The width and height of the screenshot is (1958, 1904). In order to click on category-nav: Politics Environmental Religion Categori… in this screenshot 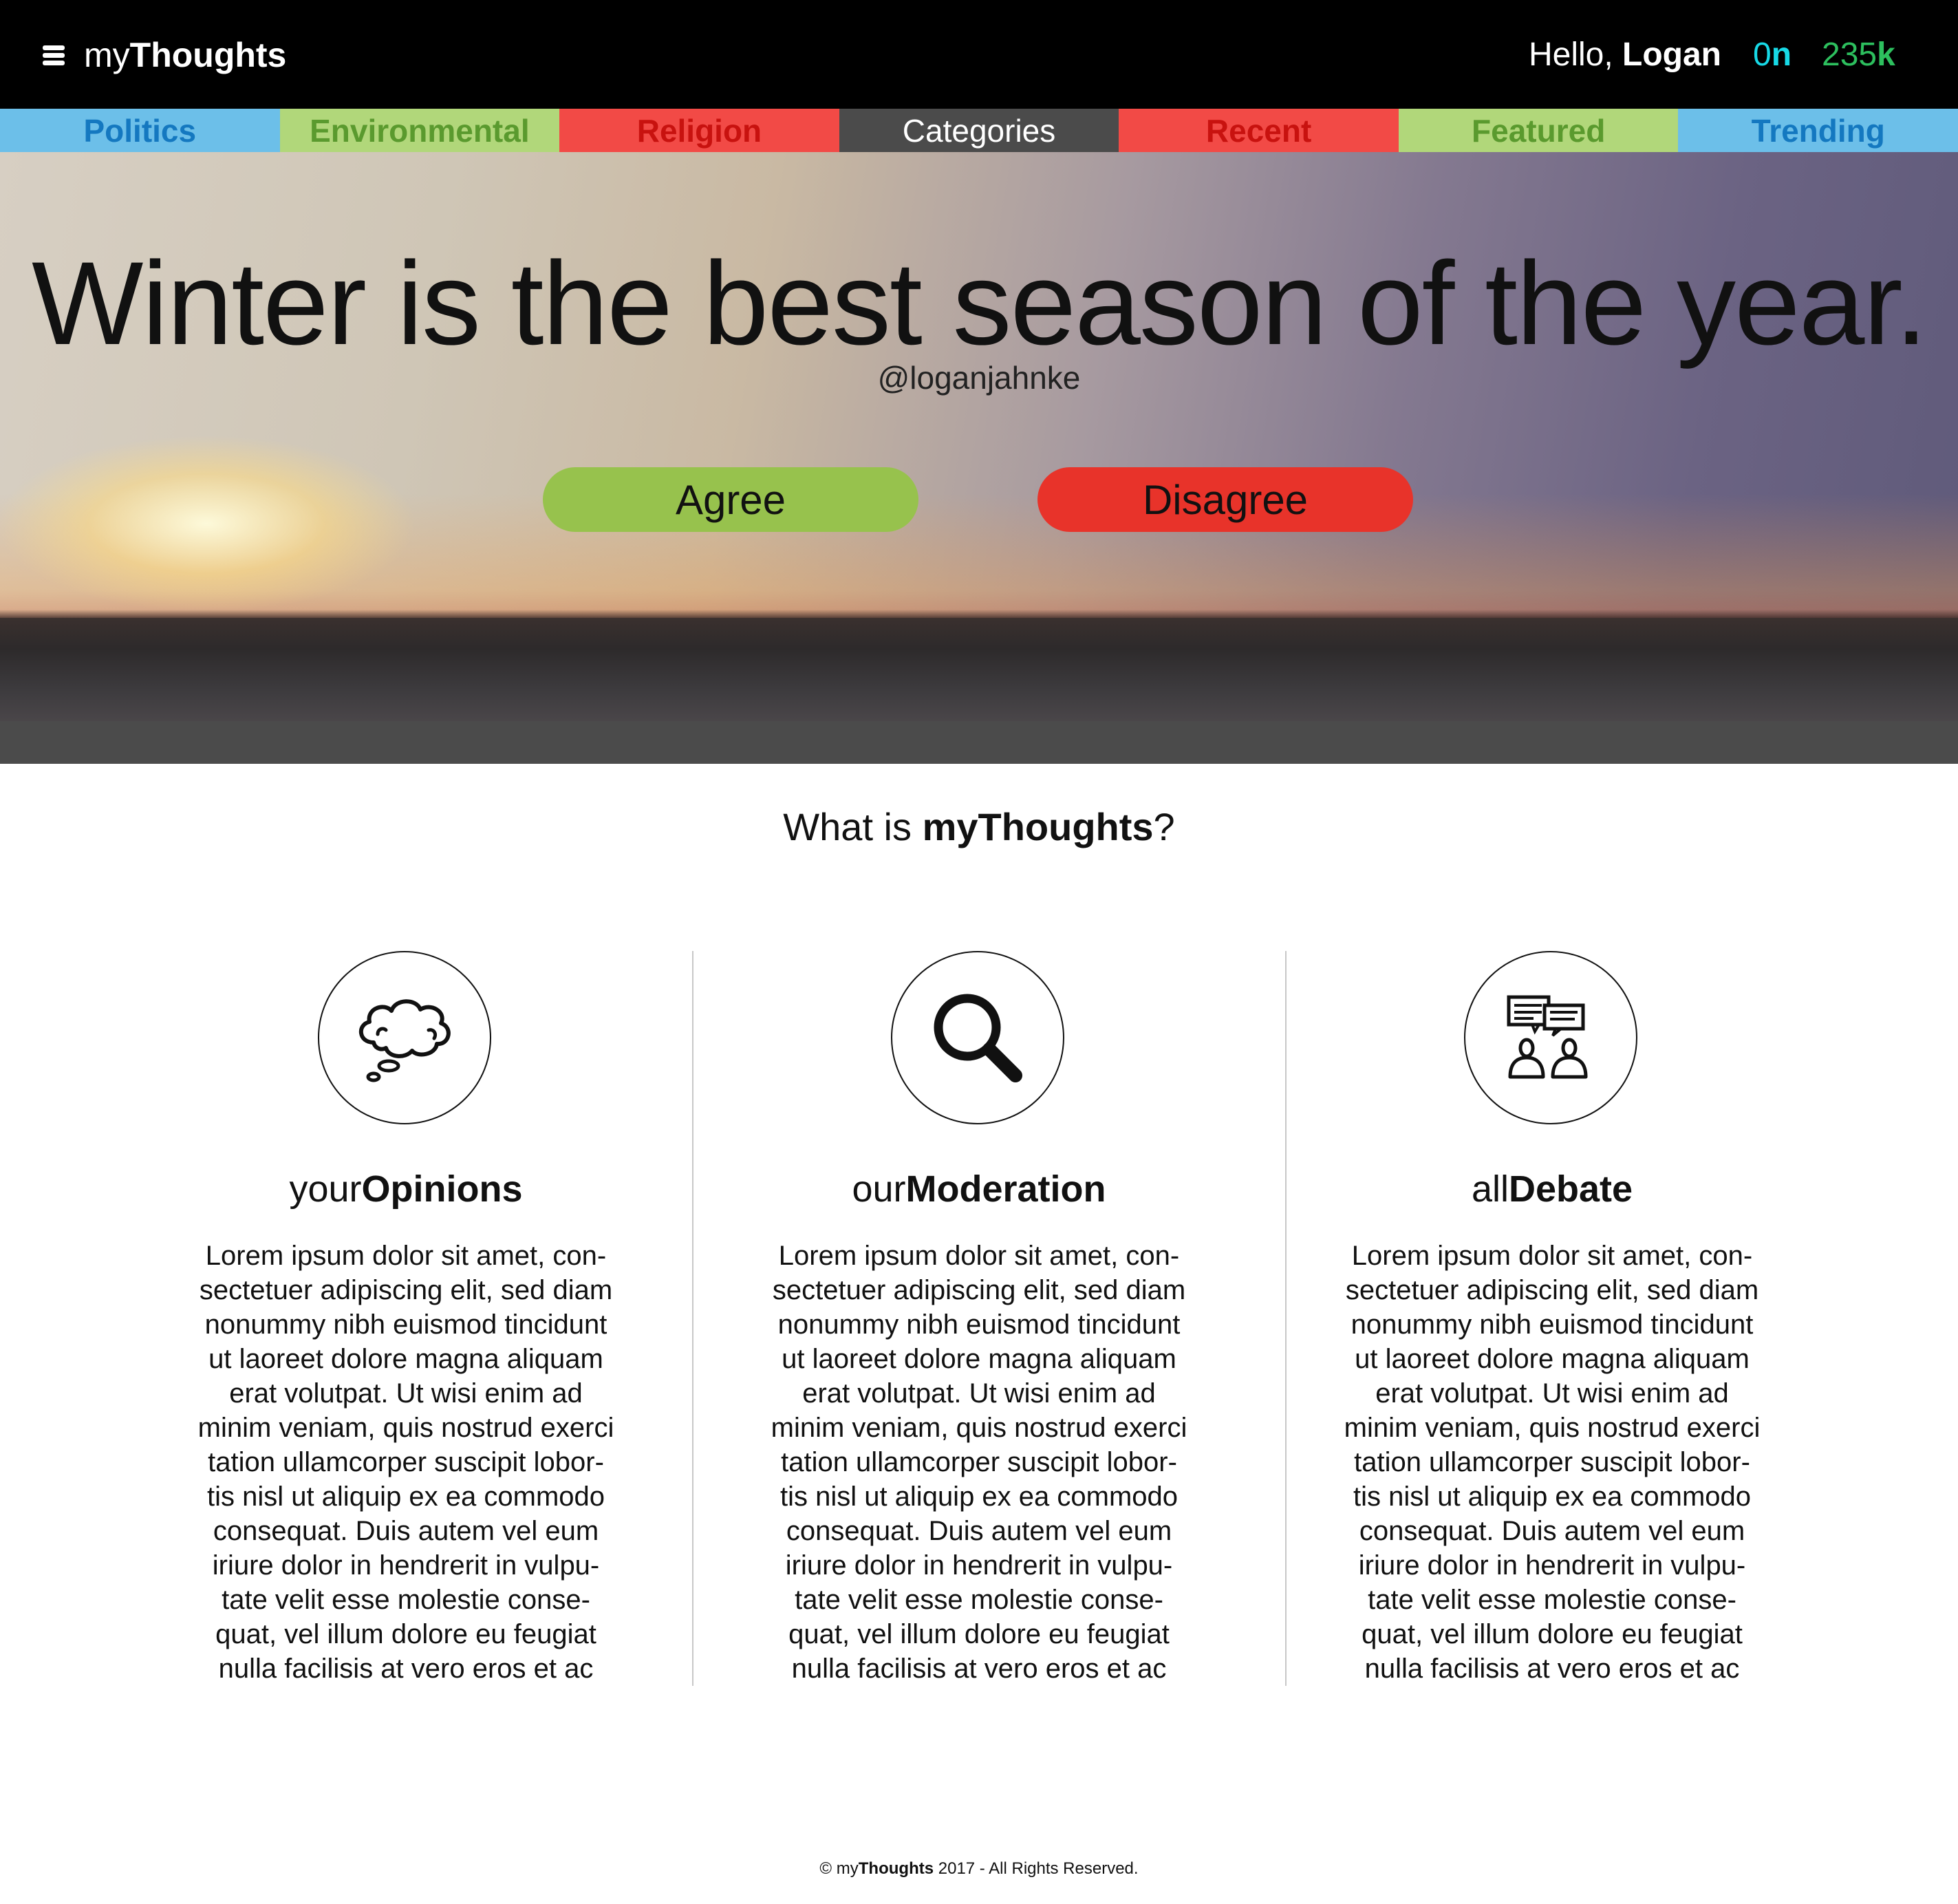, I will do `click(979, 130)`.